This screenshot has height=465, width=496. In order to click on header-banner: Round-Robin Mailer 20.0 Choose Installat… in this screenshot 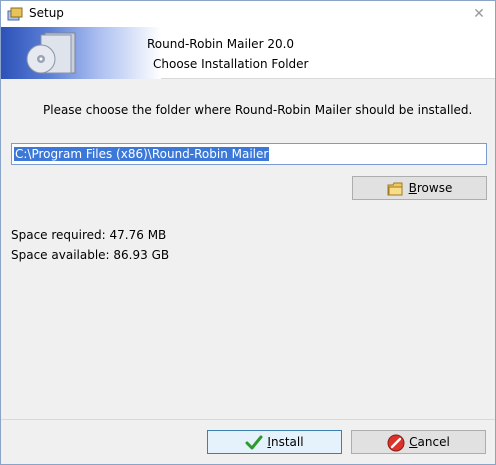, I will do `click(248, 53)`.